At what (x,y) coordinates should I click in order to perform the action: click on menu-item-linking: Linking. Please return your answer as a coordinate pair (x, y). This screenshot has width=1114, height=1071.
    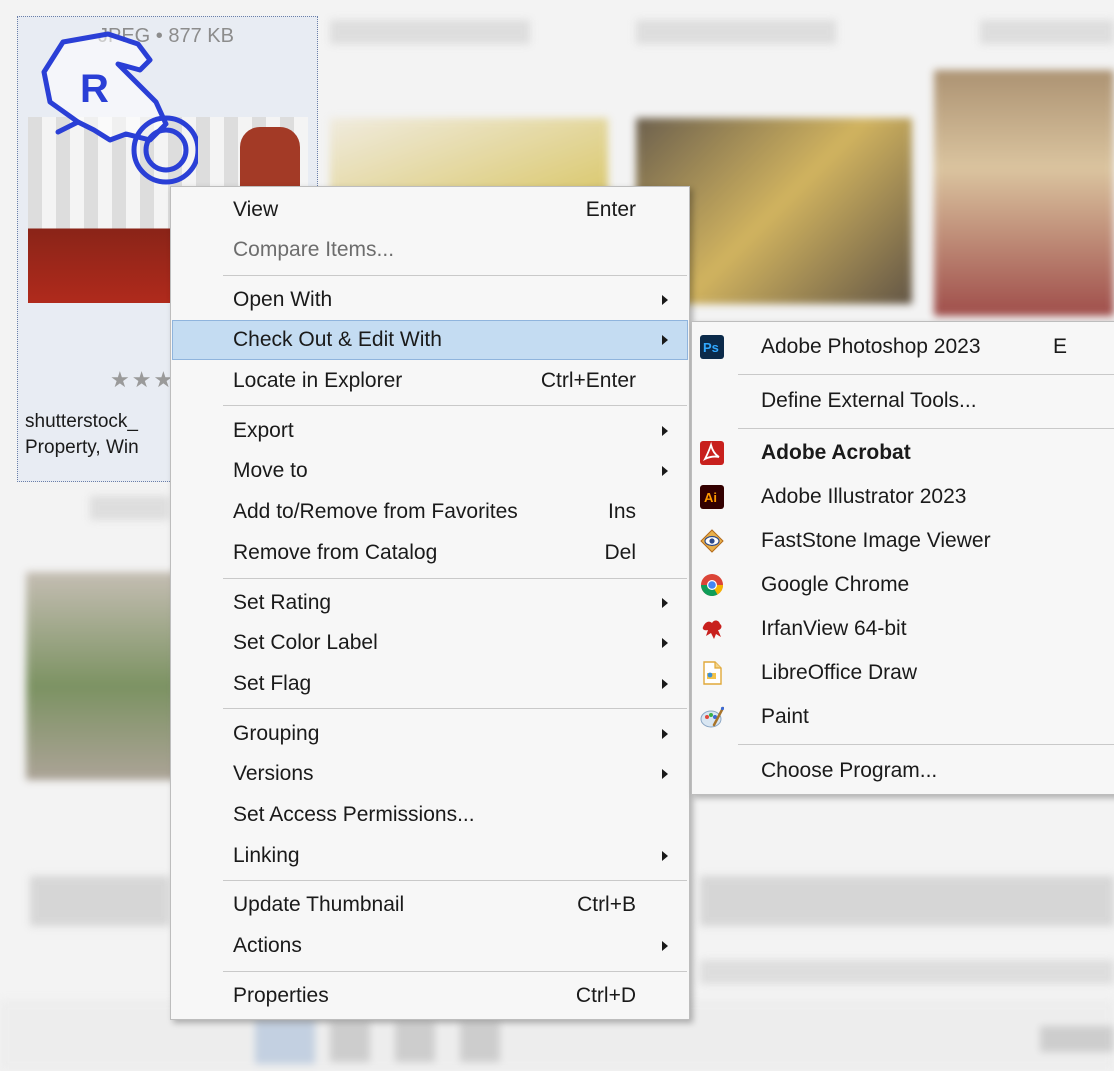
    Looking at the image, I should click on (430, 856).